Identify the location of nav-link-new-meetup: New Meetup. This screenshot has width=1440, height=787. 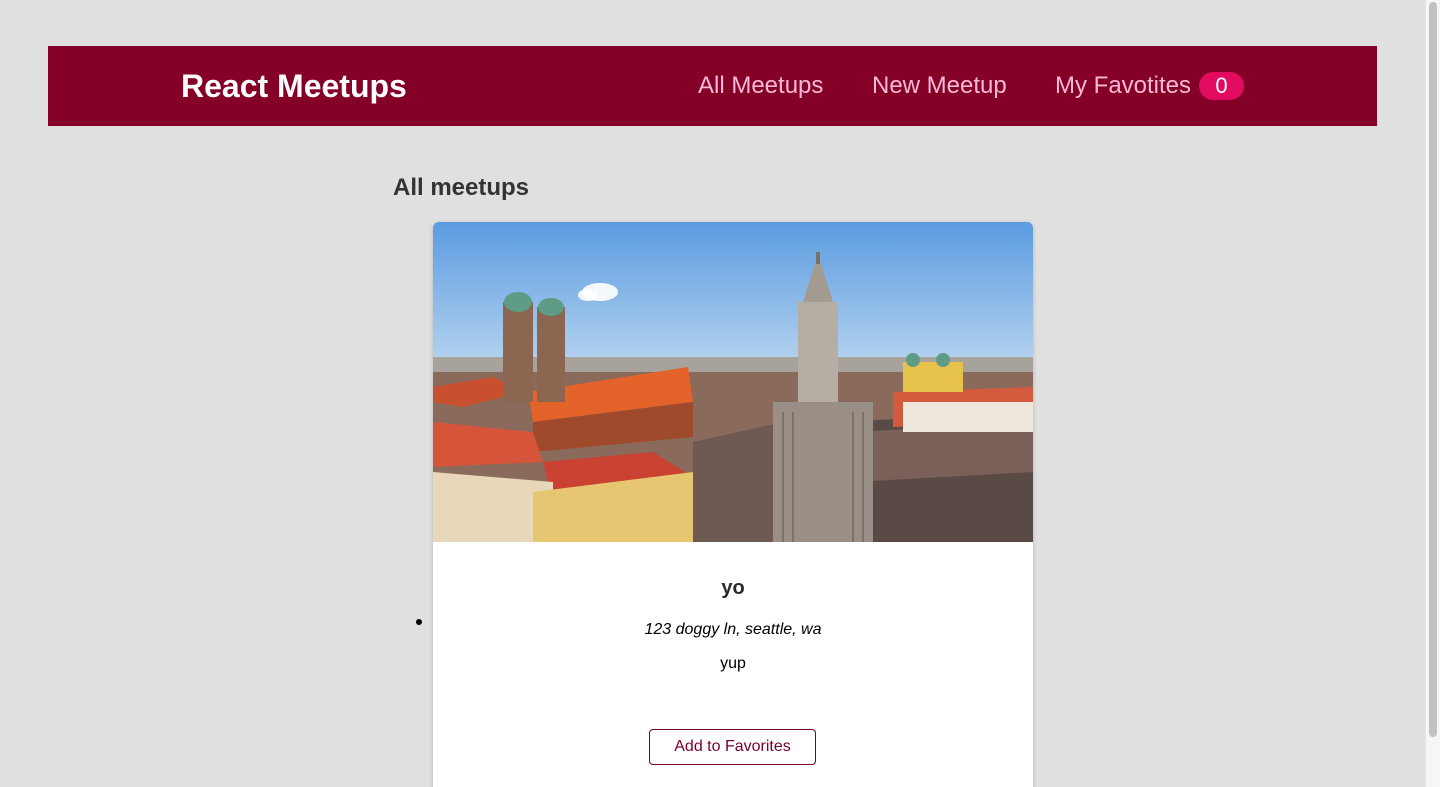
(939, 86).